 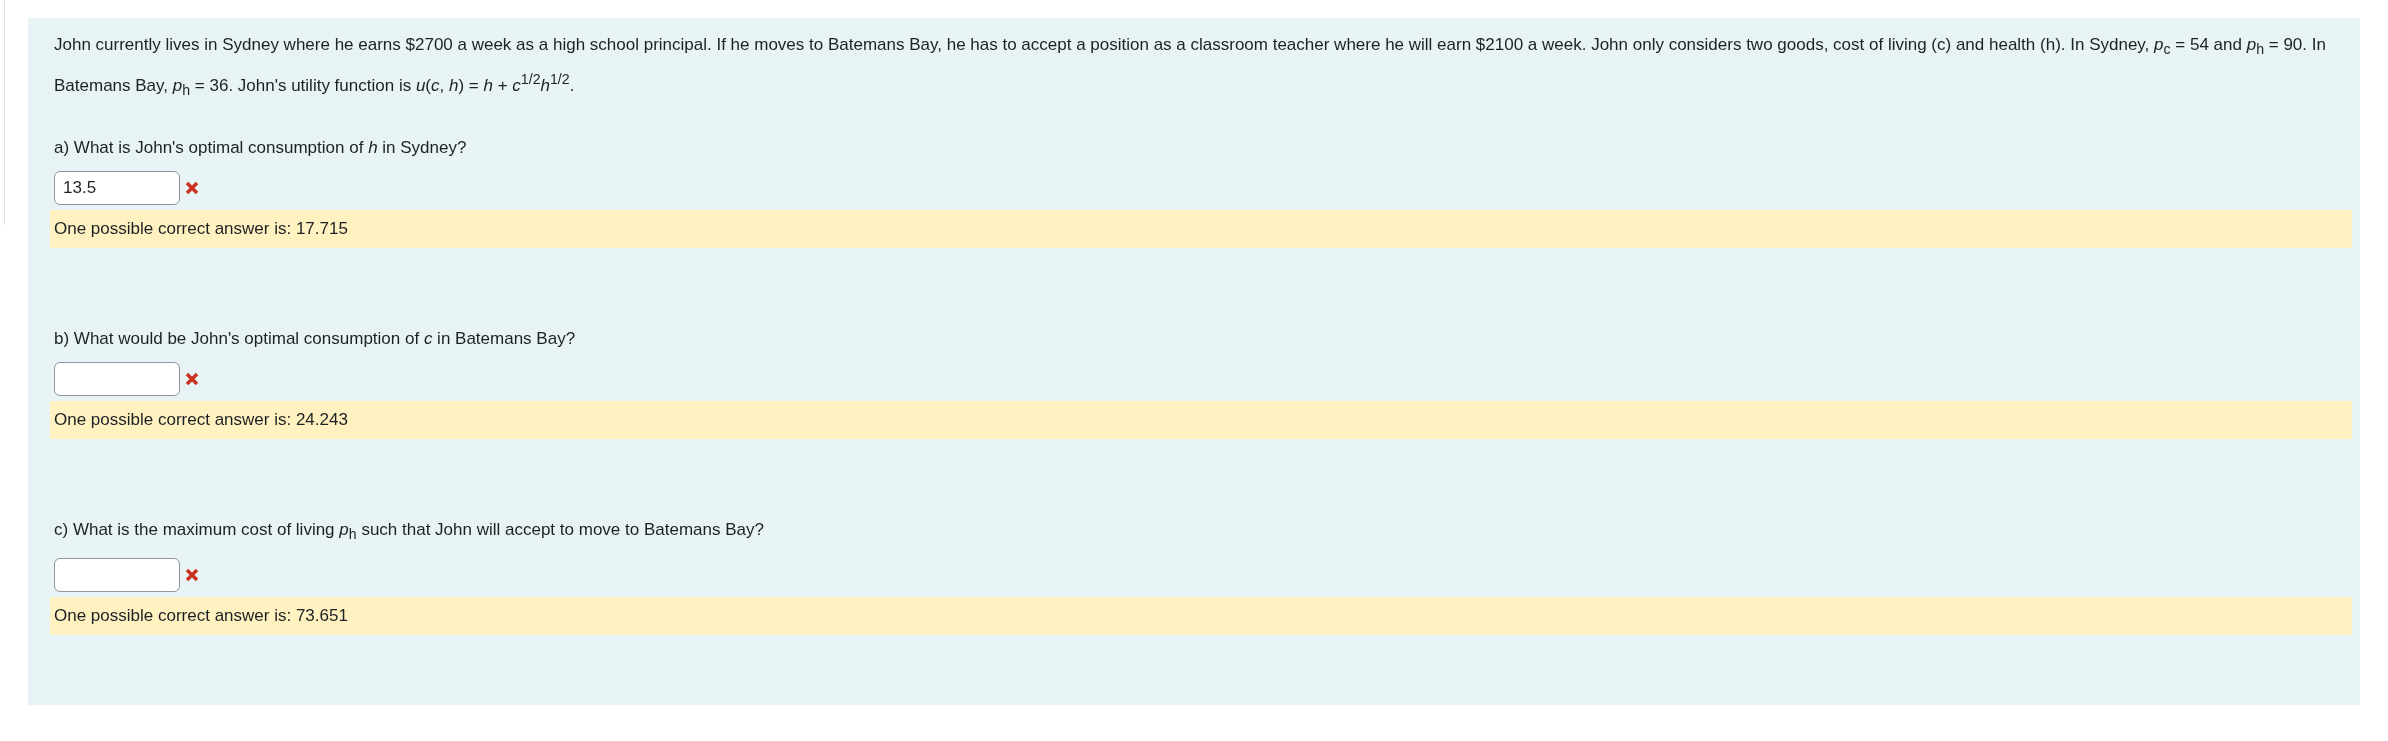 I want to click on feedback-text: One possible correct answer is: 73.651, so click(x=201, y=615).